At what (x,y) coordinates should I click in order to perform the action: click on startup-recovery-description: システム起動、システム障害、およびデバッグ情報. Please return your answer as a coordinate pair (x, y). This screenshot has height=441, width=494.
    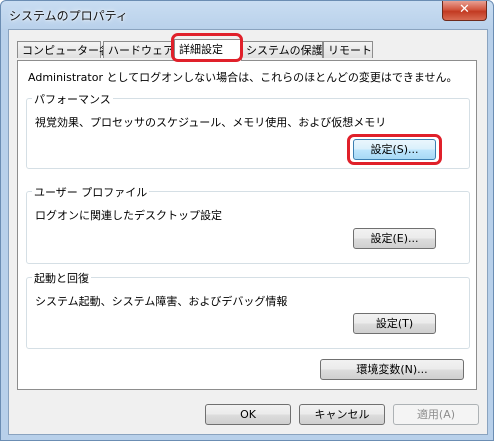
    Looking at the image, I should click on (161, 301).